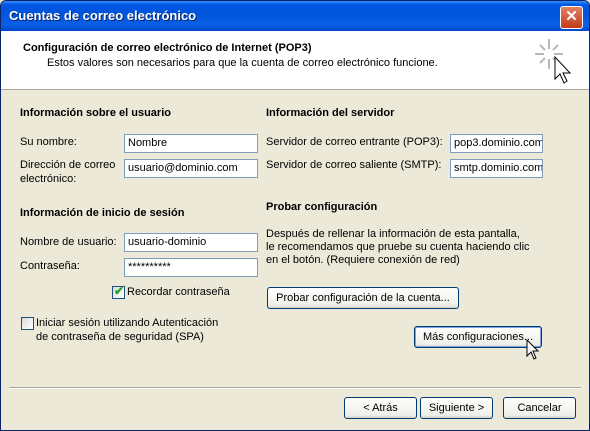 Image resolution: width=590 pixels, height=431 pixels. Describe the element at coordinates (380, 408) in the screenshot. I see `back-button: < Atrás` at that location.